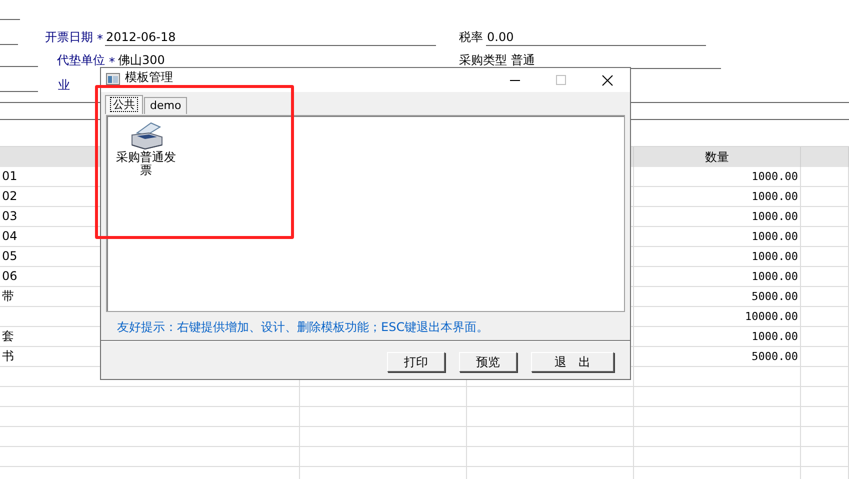 Image resolution: width=849 pixels, height=479 pixels. I want to click on close-icon, so click(607, 80).